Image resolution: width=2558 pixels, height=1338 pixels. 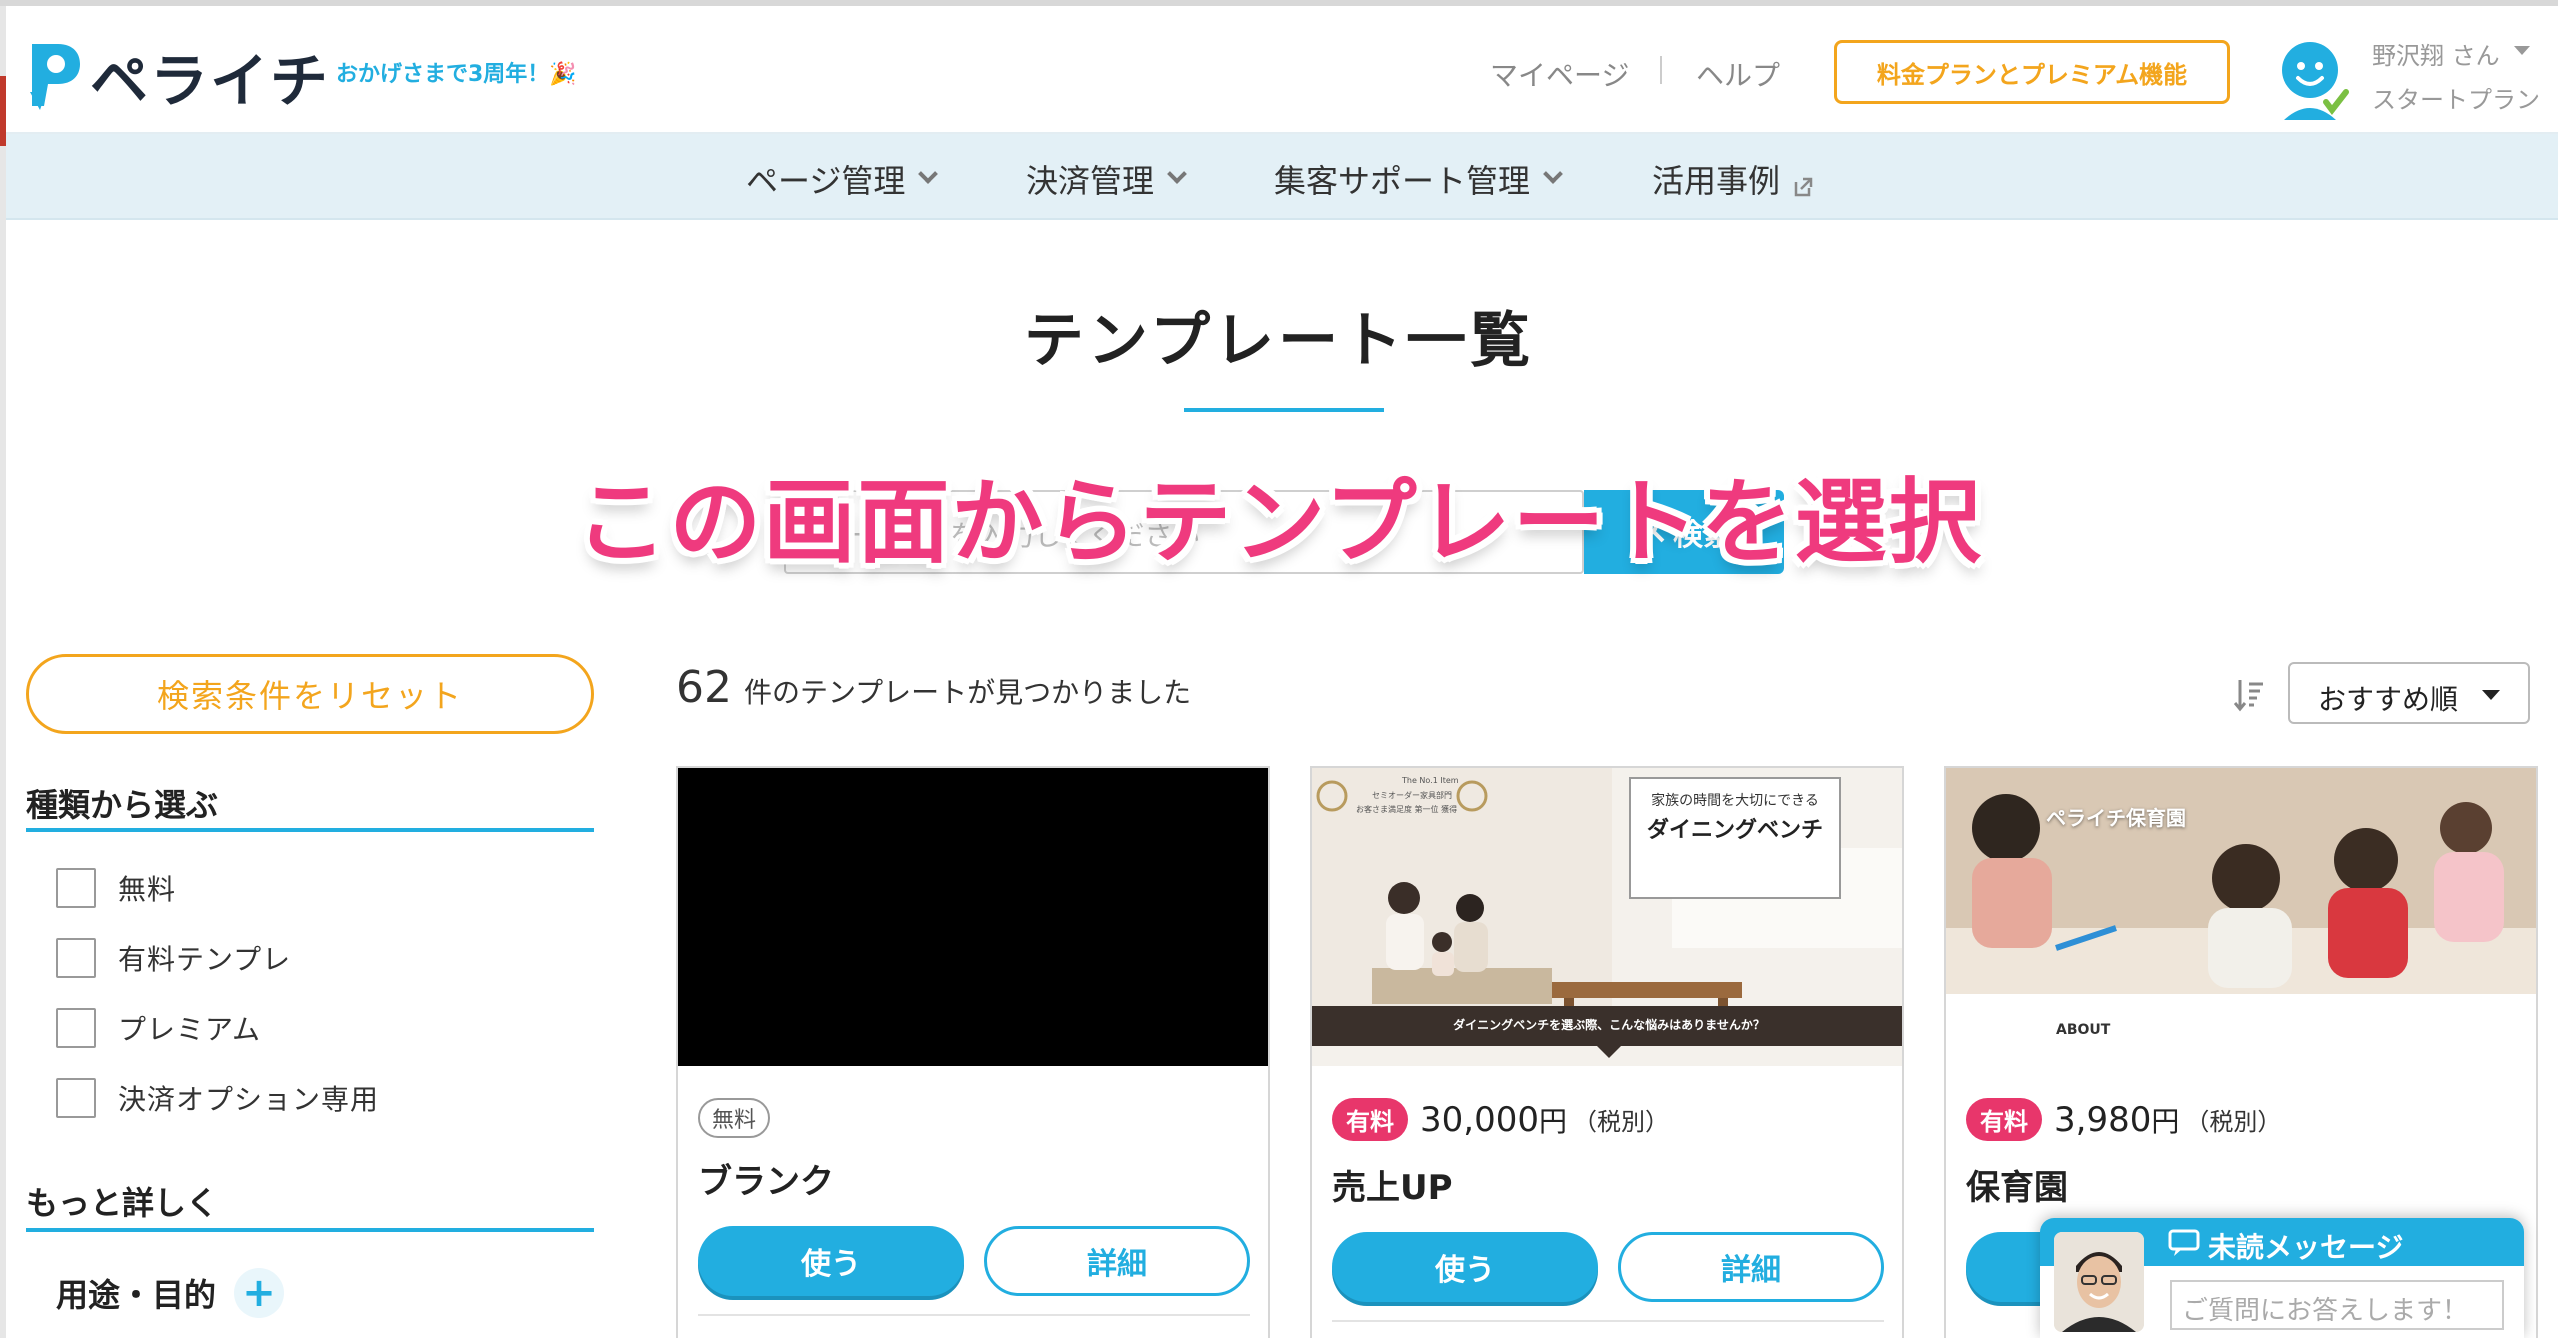 I want to click on title-underline, so click(x=1284, y=410).